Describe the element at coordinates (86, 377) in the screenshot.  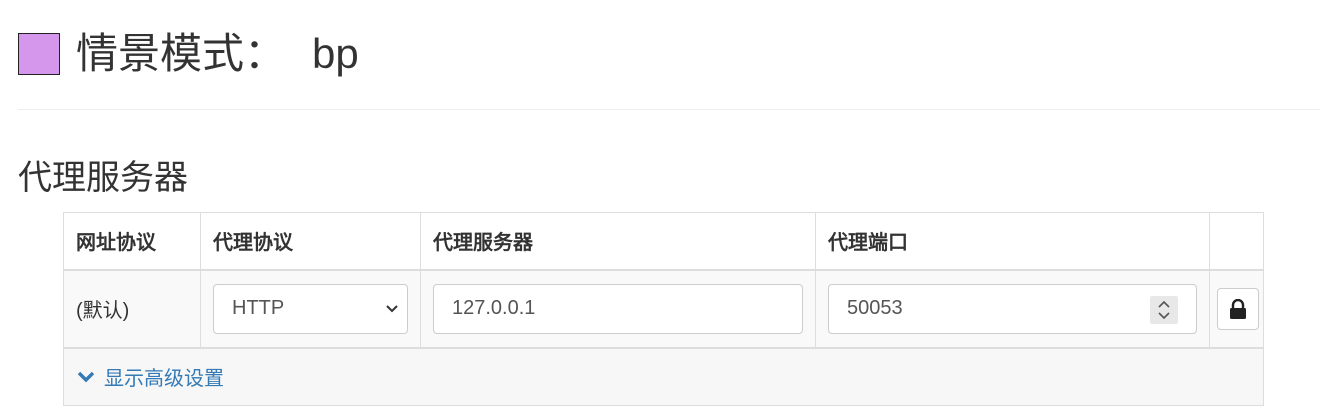
I see `chevron-down-icon` at that location.